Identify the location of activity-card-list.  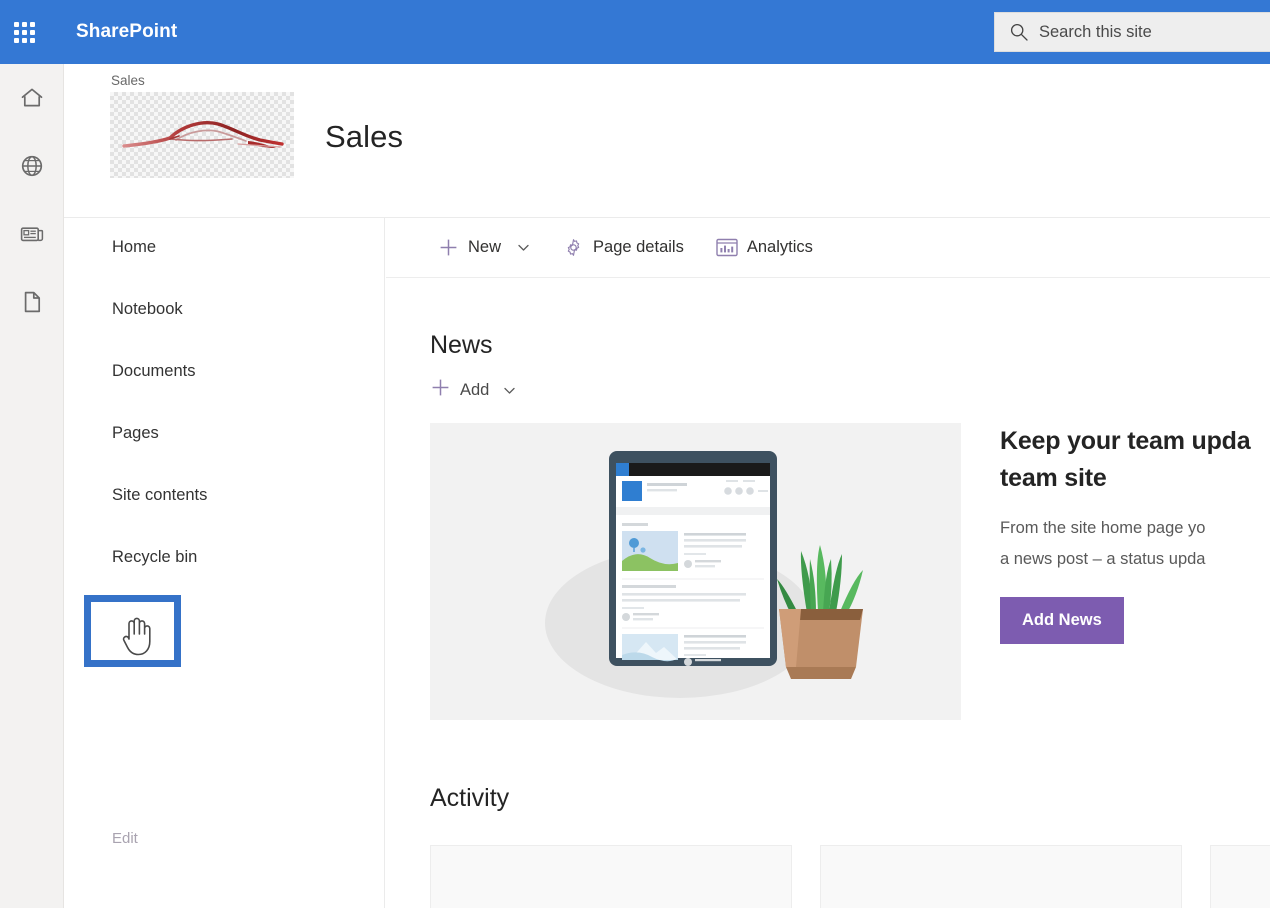
(850, 876).